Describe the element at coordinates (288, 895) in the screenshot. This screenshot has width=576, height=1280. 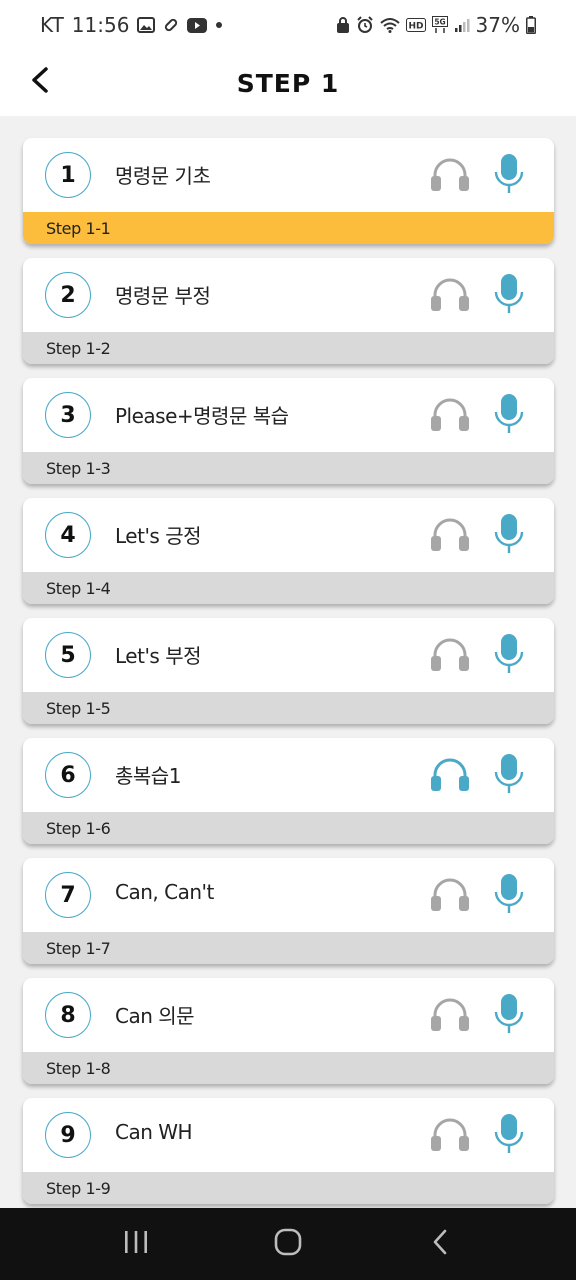
I see `lesson-card-body: 7 Can, Can't` at that location.